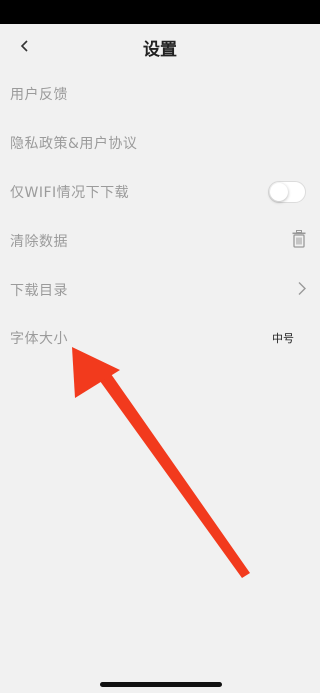 Image resolution: width=320 pixels, height=693 pixels. I want to click on nav-bar: 设置, so click(160, 46).